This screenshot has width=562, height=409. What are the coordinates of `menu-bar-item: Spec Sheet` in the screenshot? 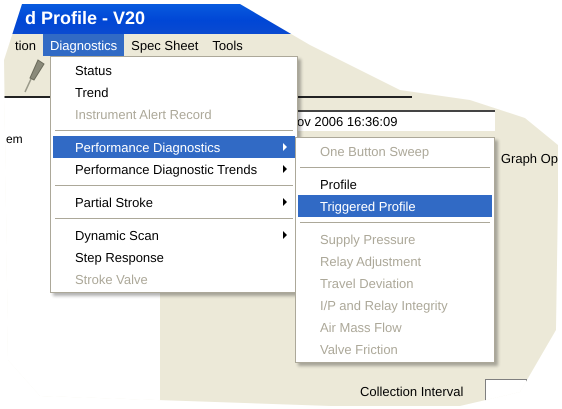 It's located at (165, 45).